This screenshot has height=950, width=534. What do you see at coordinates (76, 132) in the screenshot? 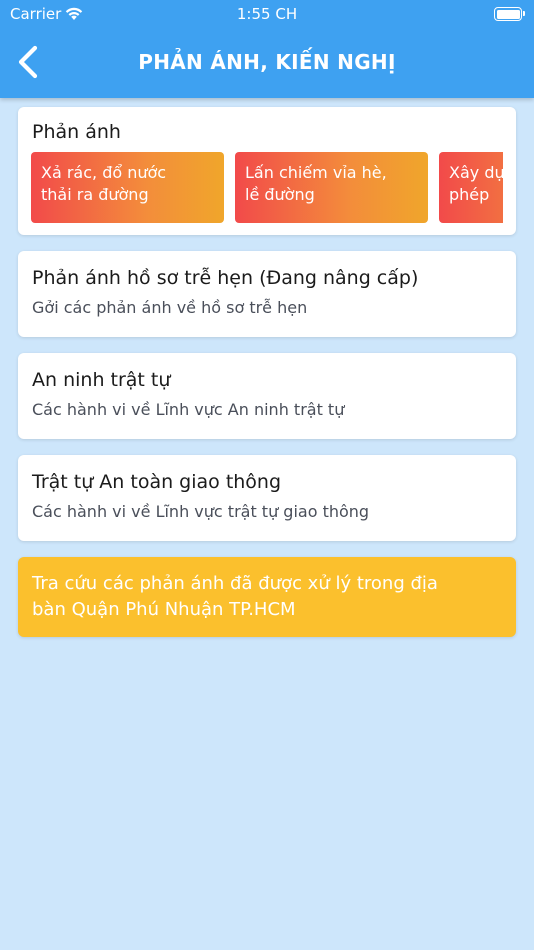
I see `category-card-title: Phản ánh` at bounding box center [76, 132].